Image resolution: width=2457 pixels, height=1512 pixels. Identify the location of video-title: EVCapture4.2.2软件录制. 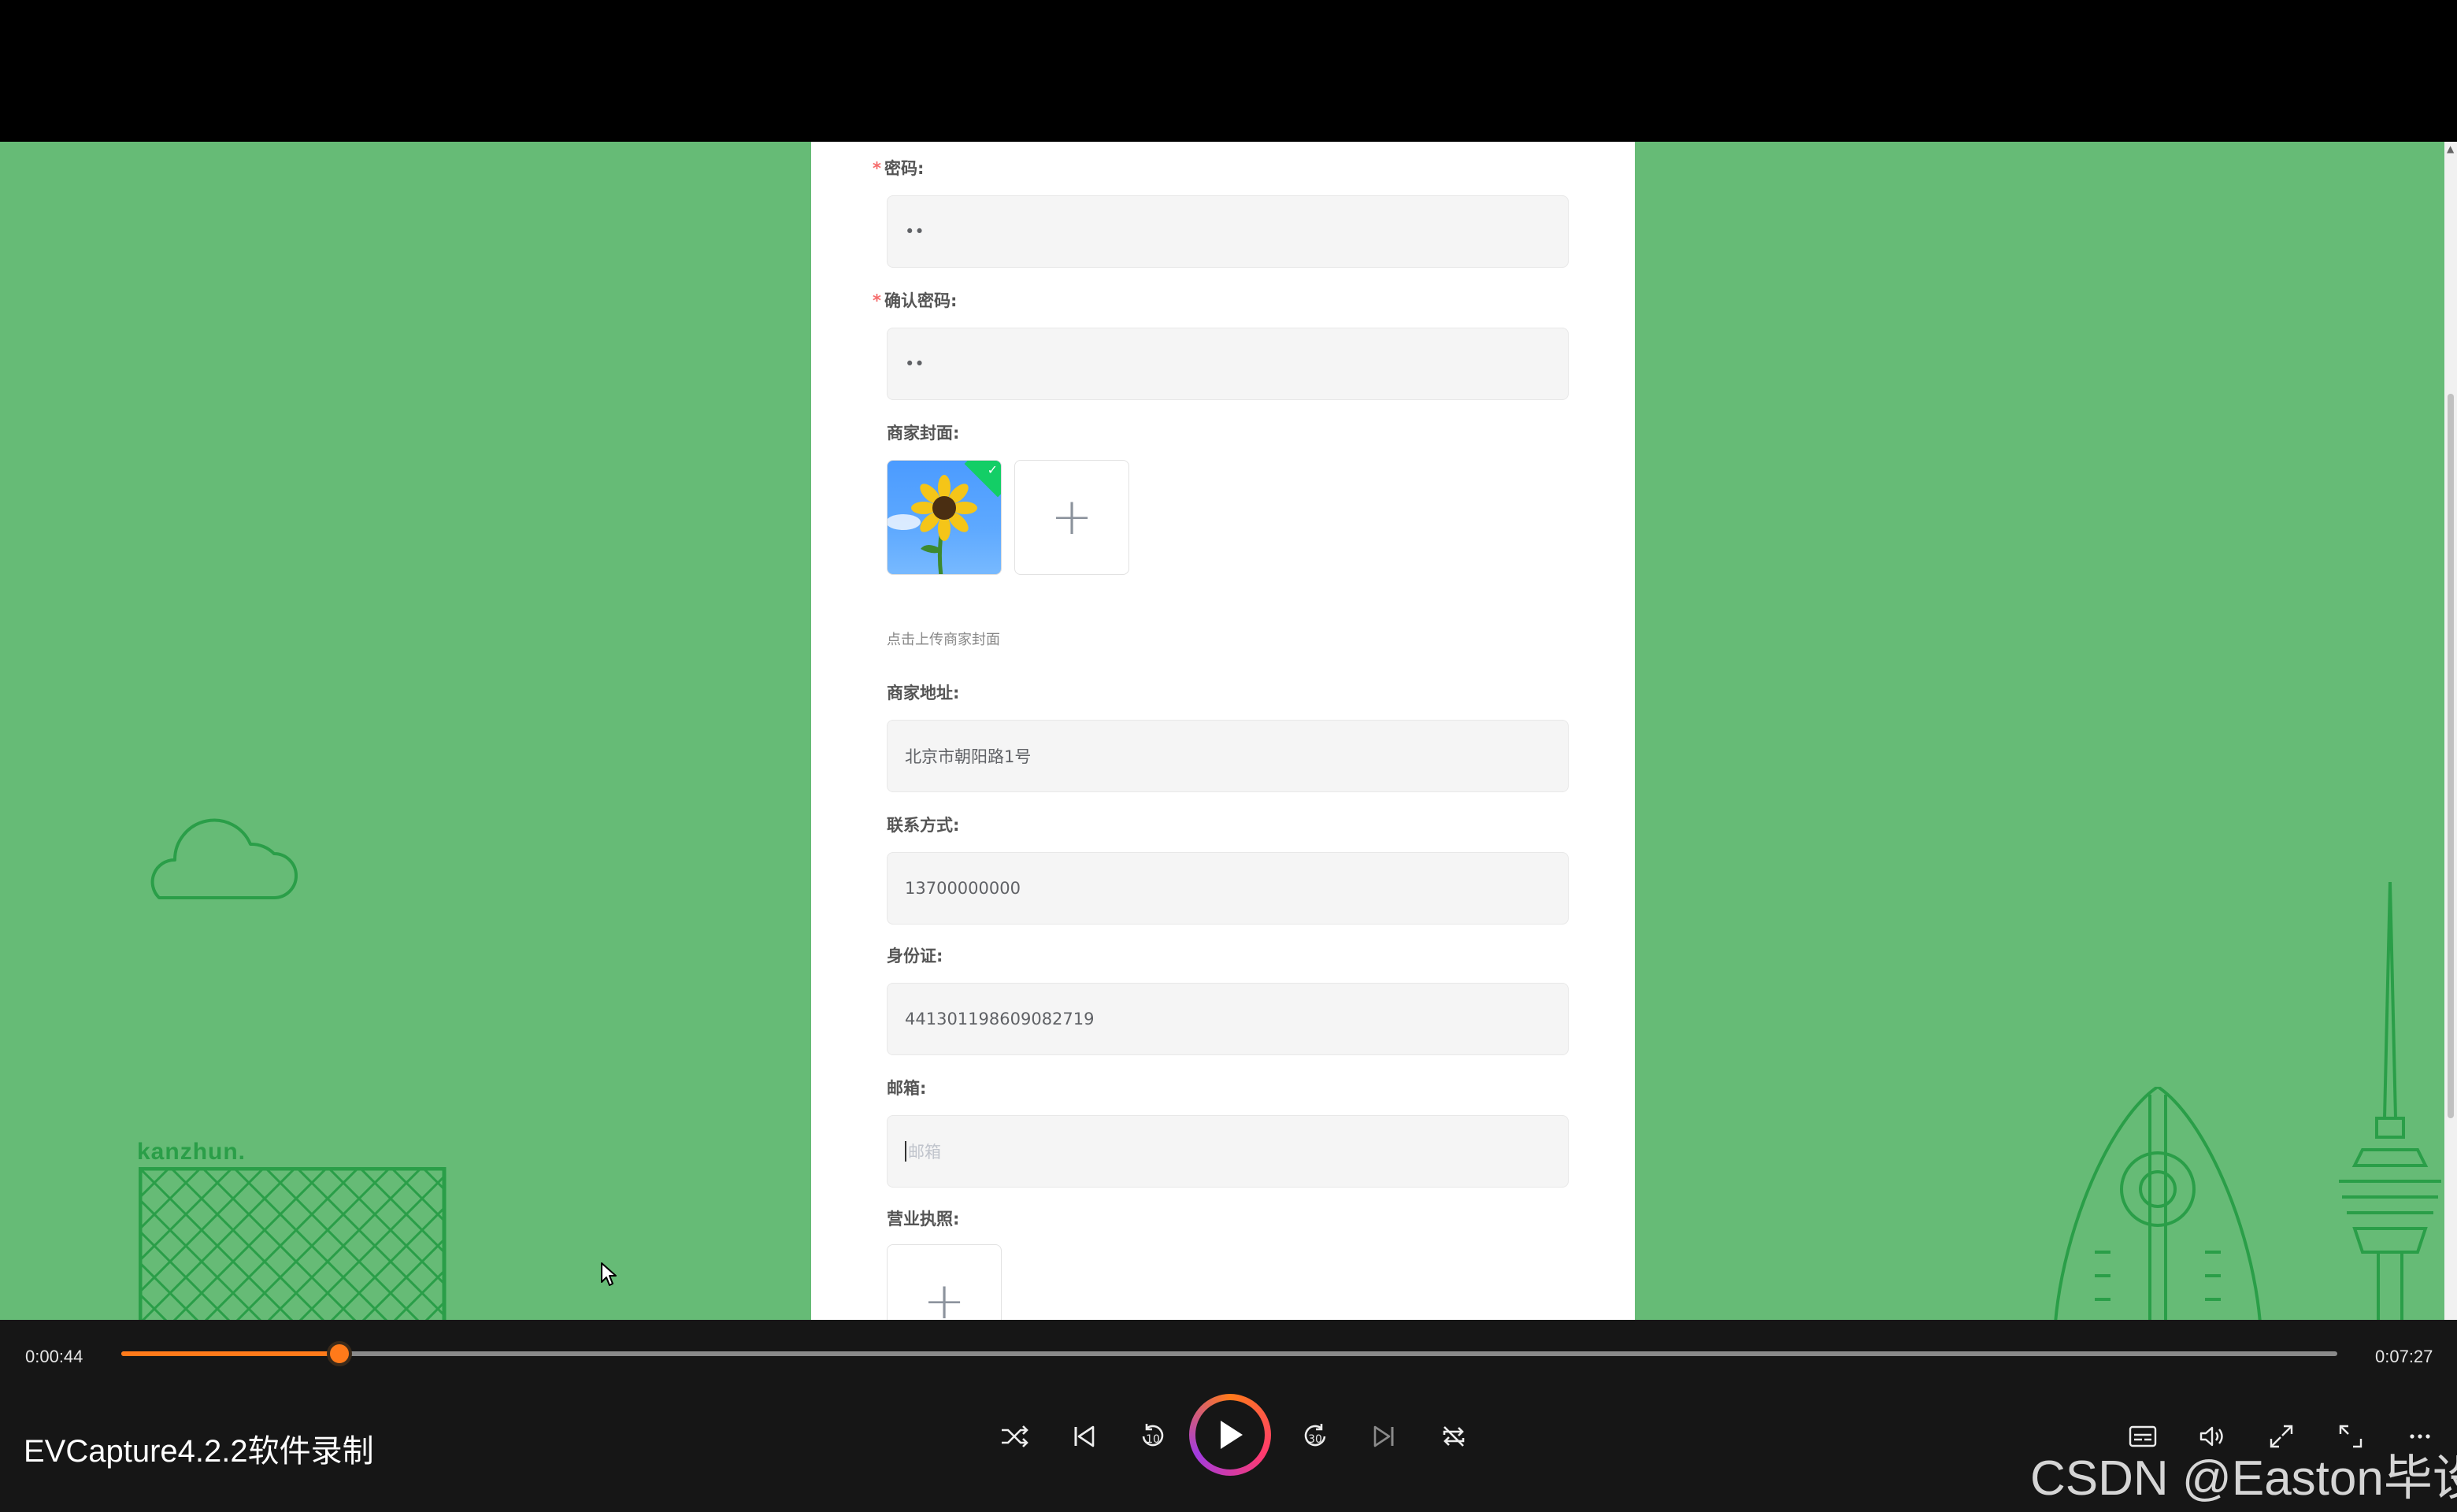
(199, 1451).